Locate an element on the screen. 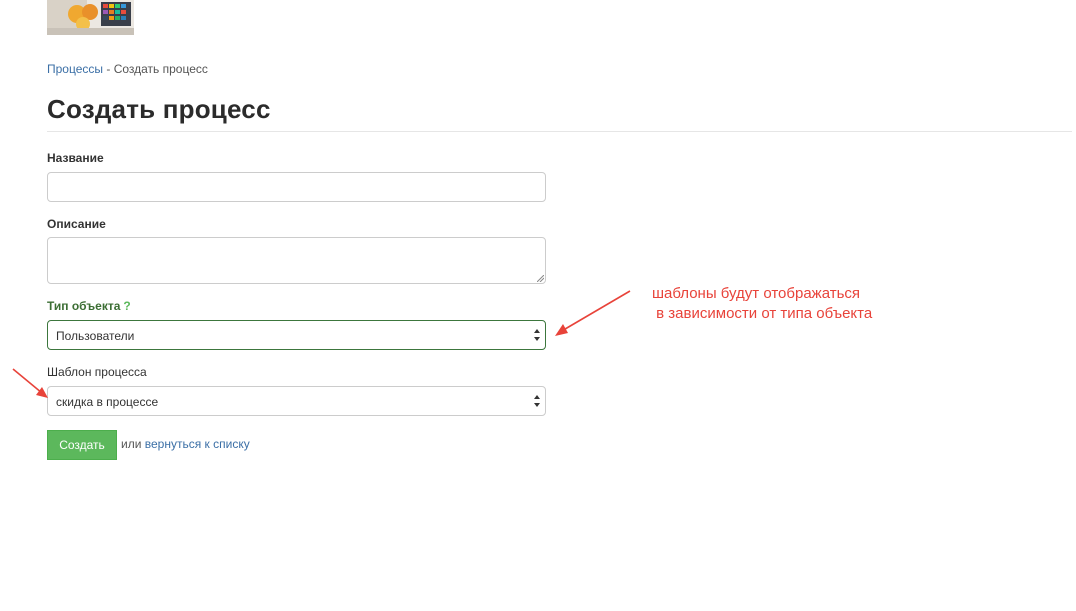 The height and width of the screenshot is (611, 1076). resize-grip-icon is located at coordinates (540, 278).